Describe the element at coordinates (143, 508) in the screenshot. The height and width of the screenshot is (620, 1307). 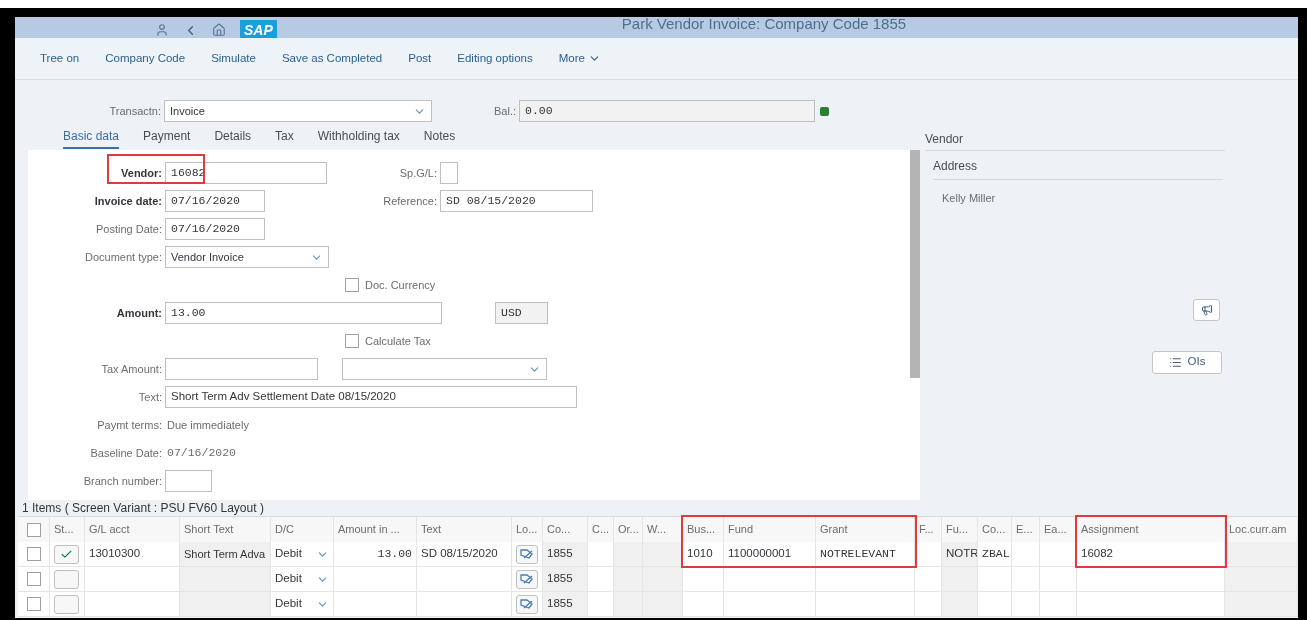
I see `items-title: 1 Items ( Screen Variant : PSU FV60 Layout )` at that location.